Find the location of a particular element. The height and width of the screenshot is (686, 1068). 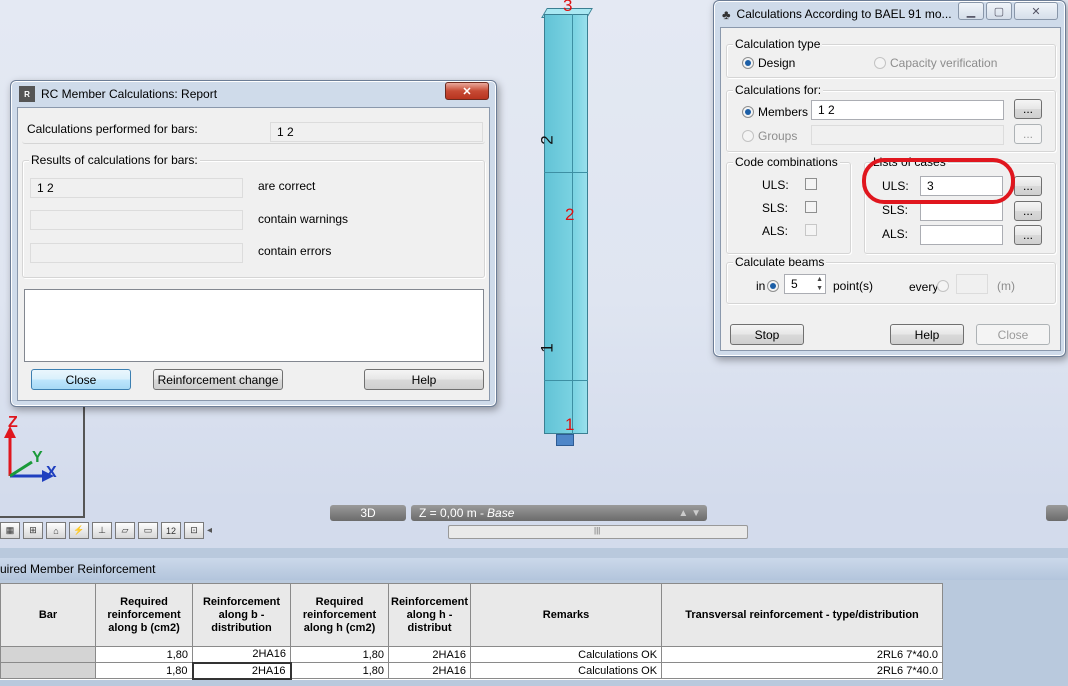

view-pill-end is located at coordinates (1057, 513).